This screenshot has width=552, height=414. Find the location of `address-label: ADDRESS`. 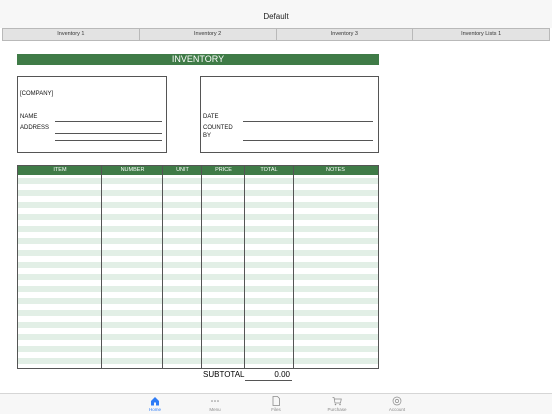

address-label: ADDRESS is located at coordinates (35, 128).